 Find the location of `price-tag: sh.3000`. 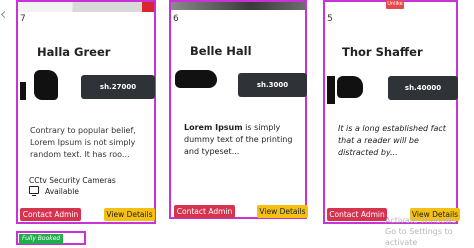

price-tag: sh.3000 is located at coordinates (272, 85).